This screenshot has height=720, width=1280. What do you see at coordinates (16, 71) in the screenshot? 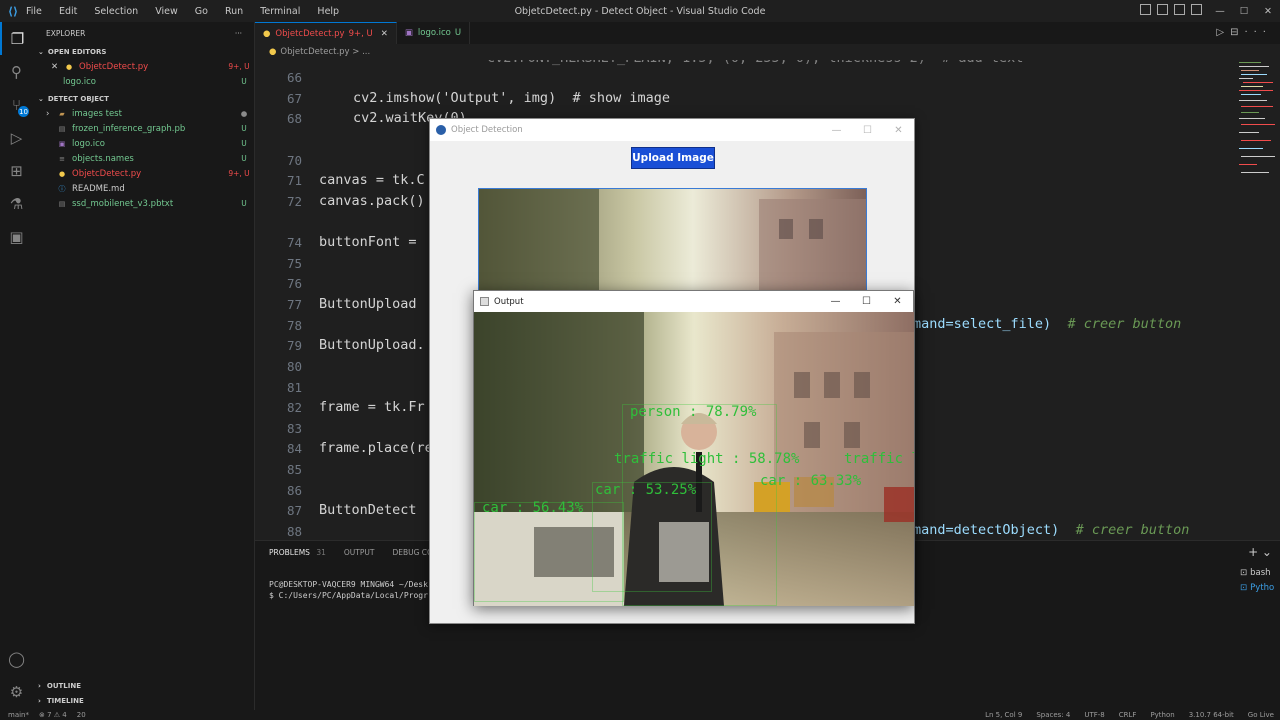
I see `search-icon: ⚲` at bounding box center [16, 71].